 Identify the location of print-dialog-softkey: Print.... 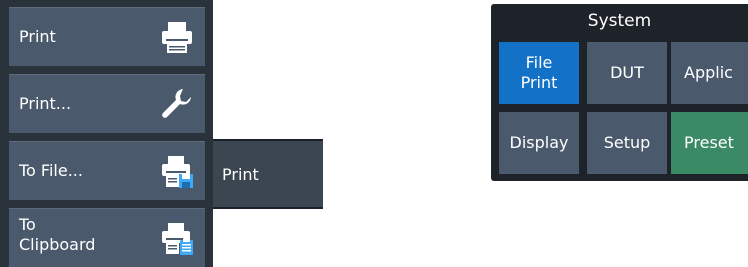
(107, 103).